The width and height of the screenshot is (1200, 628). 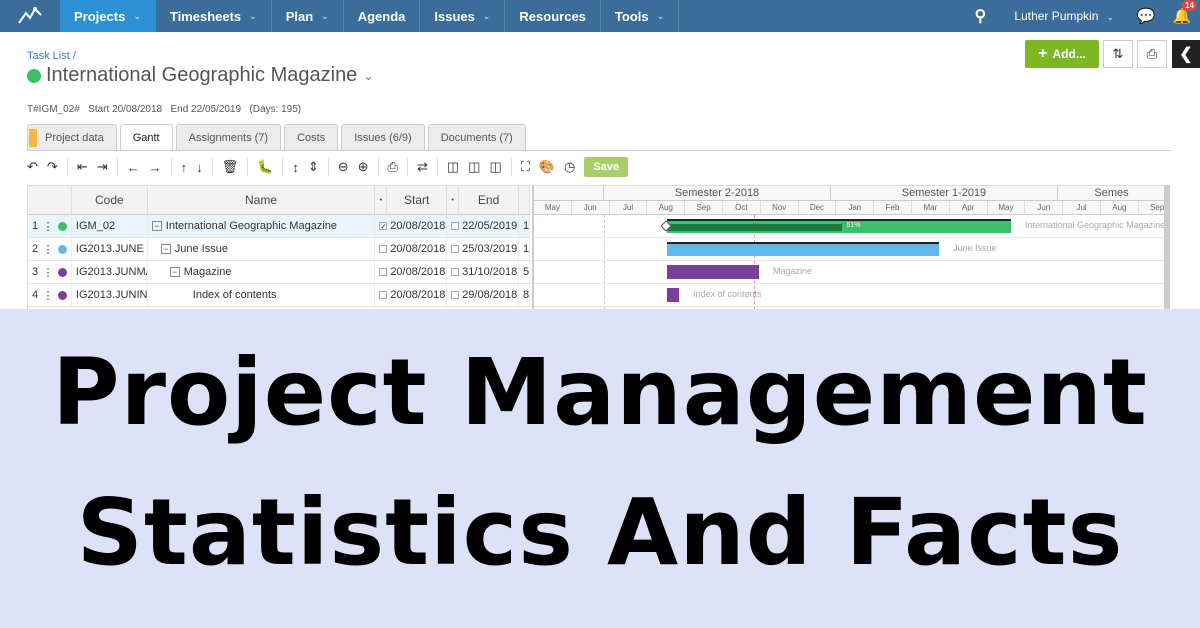 What do you see at coordinates (483, 226) in the screenshot?
I see `end-cell: 22/05/2019` at bounding box center [483, 226].